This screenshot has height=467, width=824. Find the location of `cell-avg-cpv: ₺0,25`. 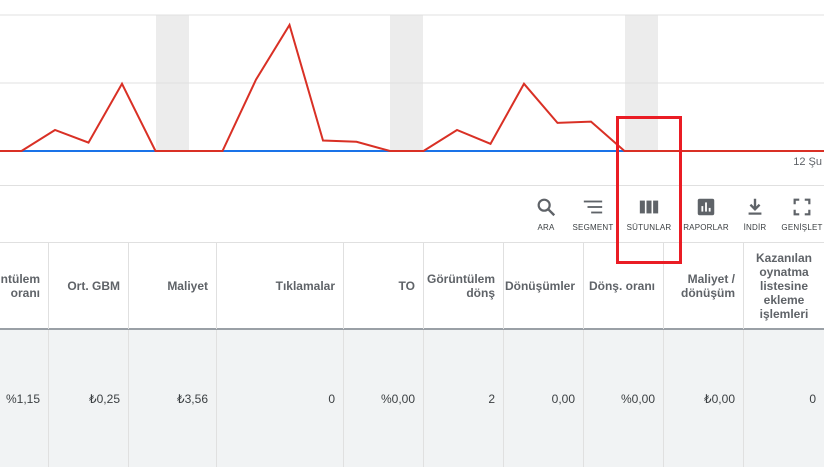

cell-avg-cpv: ₺0,25 is located at coordinates (89, 398).